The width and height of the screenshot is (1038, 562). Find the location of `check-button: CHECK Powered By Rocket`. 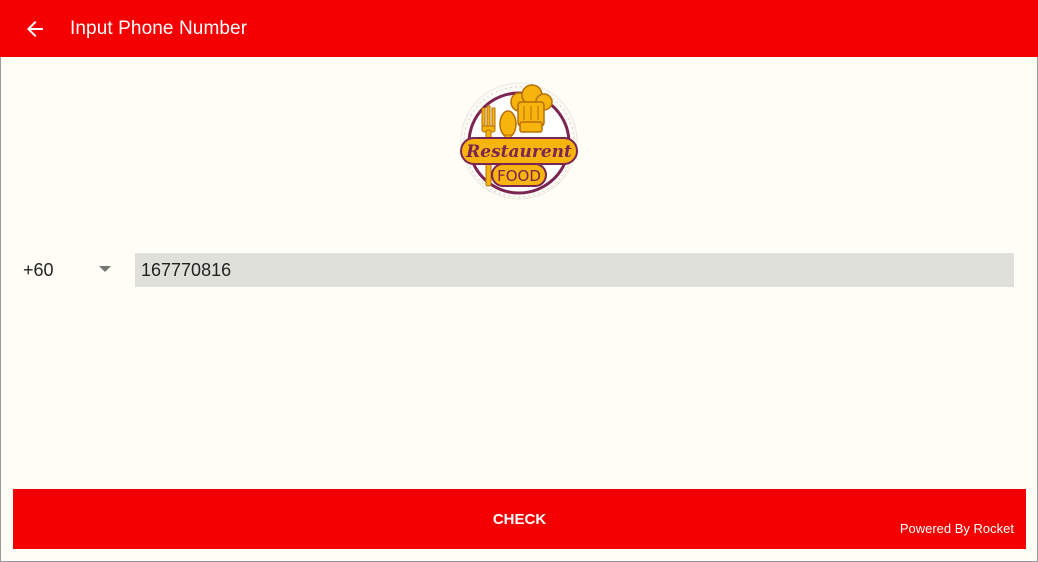

check-button: CHECK Powered By Rocket is located at coordinates (519, 519).